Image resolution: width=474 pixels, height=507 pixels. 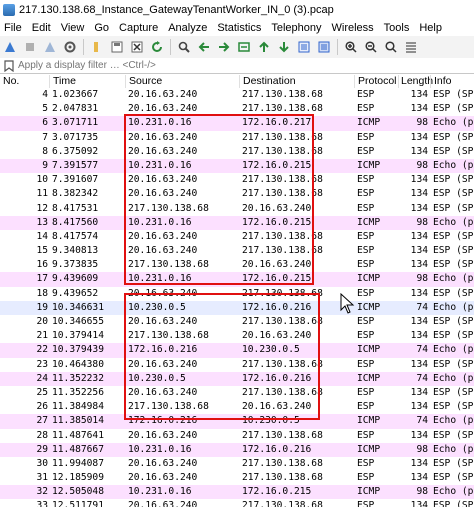 What do you see at coordinates (157, 47) in the screenshot?
I see `reload-icon` at bounding box center [157, 47].